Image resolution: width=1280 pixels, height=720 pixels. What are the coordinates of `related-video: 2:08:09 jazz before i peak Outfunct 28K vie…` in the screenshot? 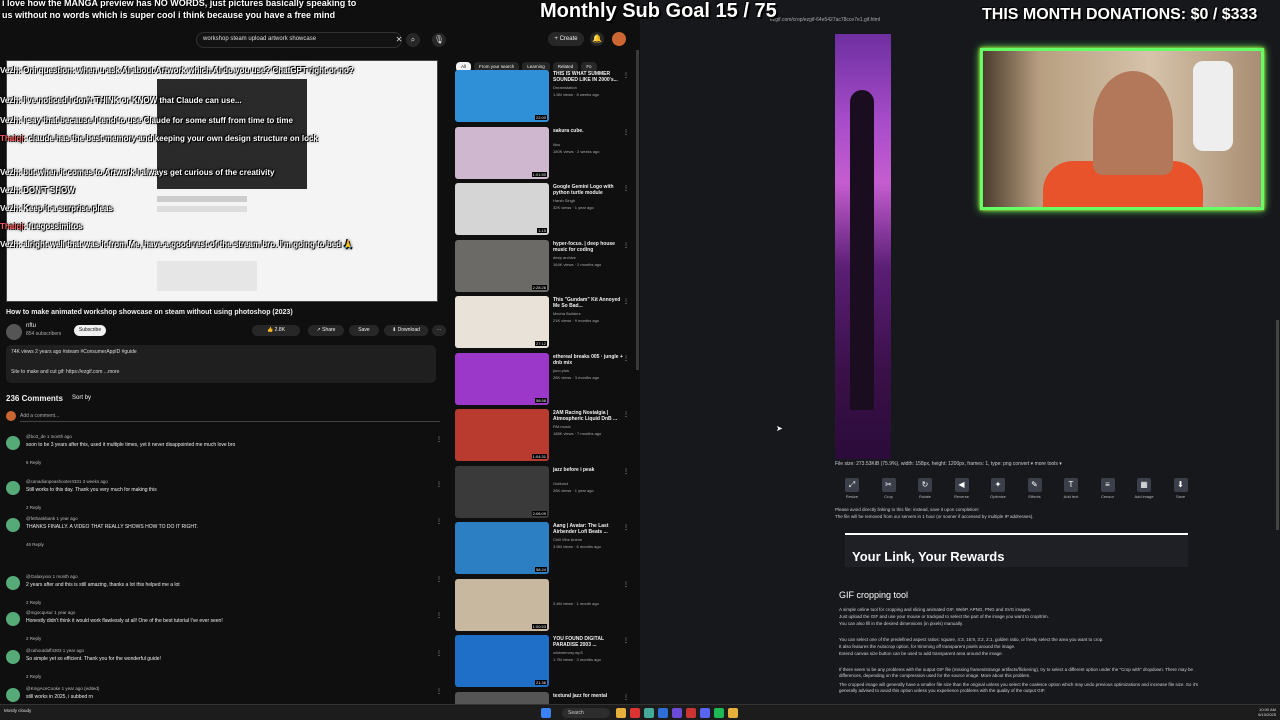 It's located at (545, 492).